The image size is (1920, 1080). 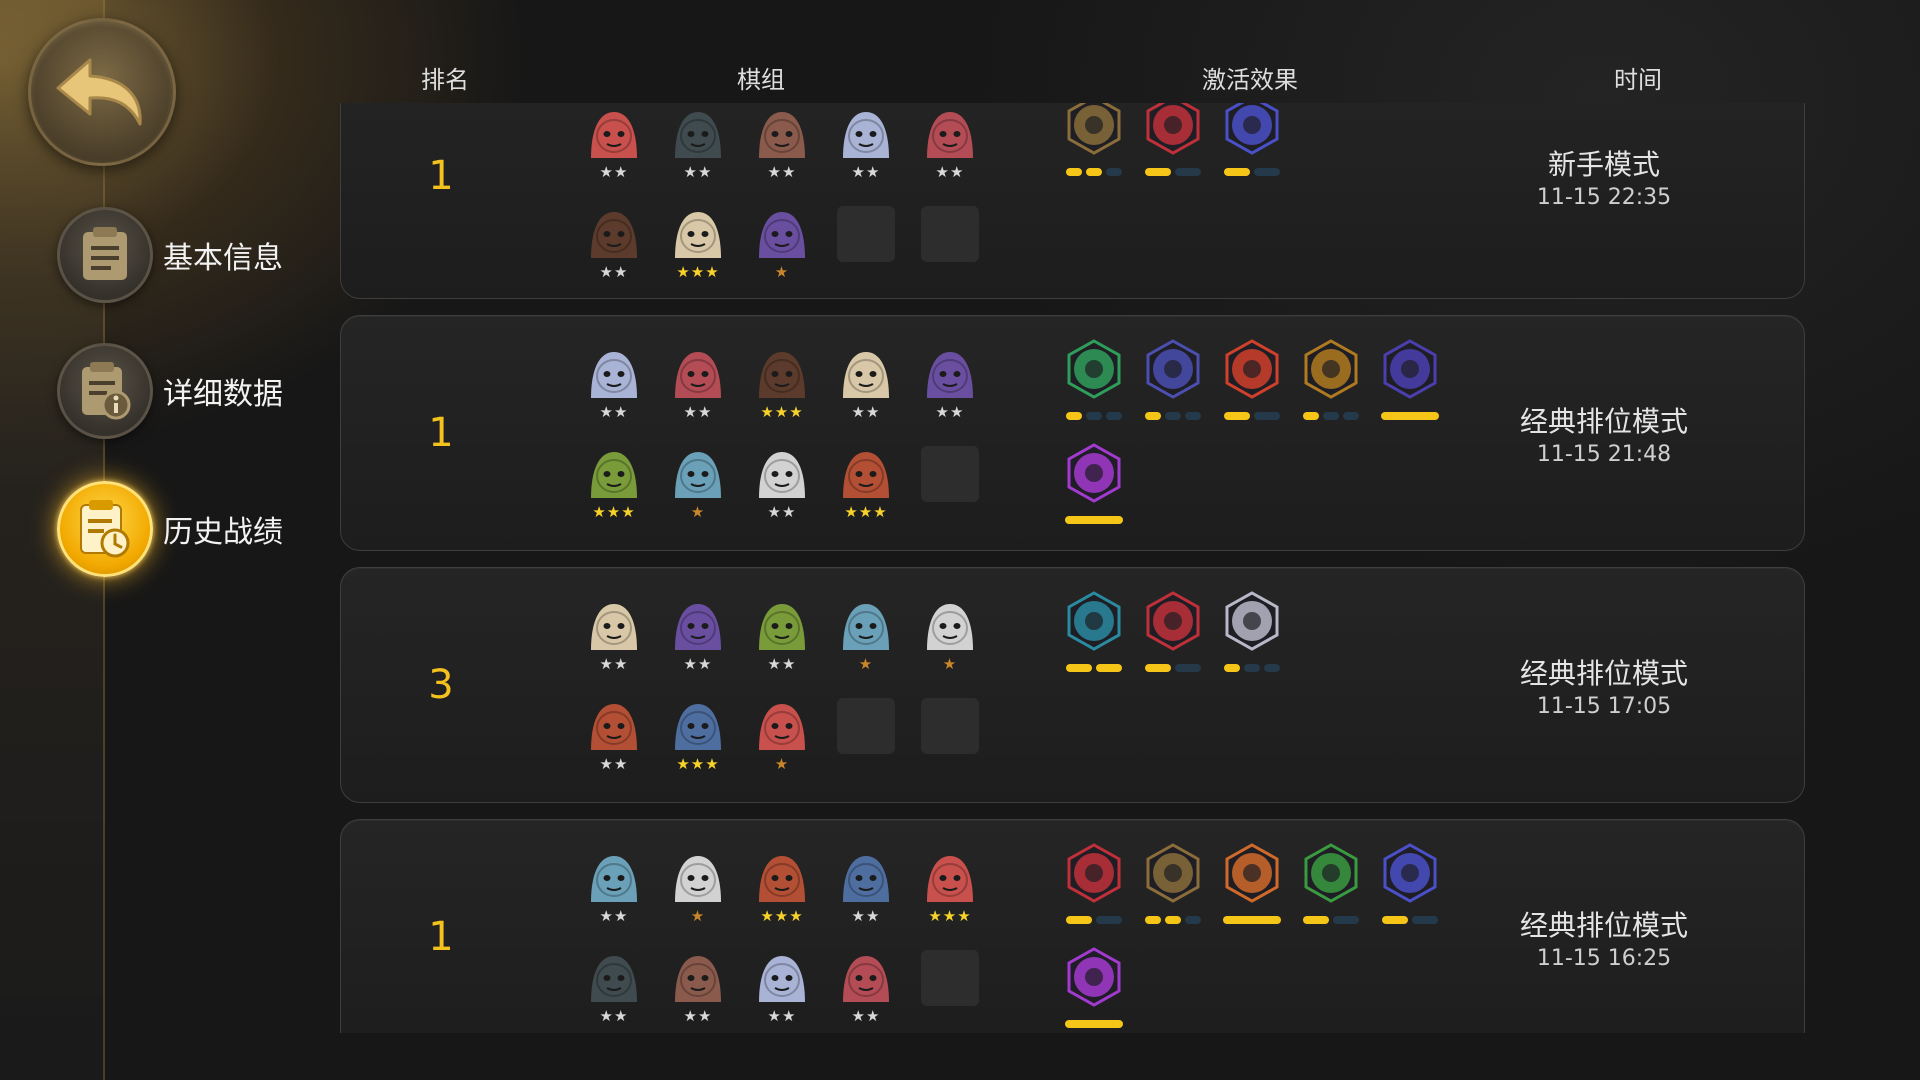 I want to click on orc-helmet-hero-icon, so click(x=782, y=374).